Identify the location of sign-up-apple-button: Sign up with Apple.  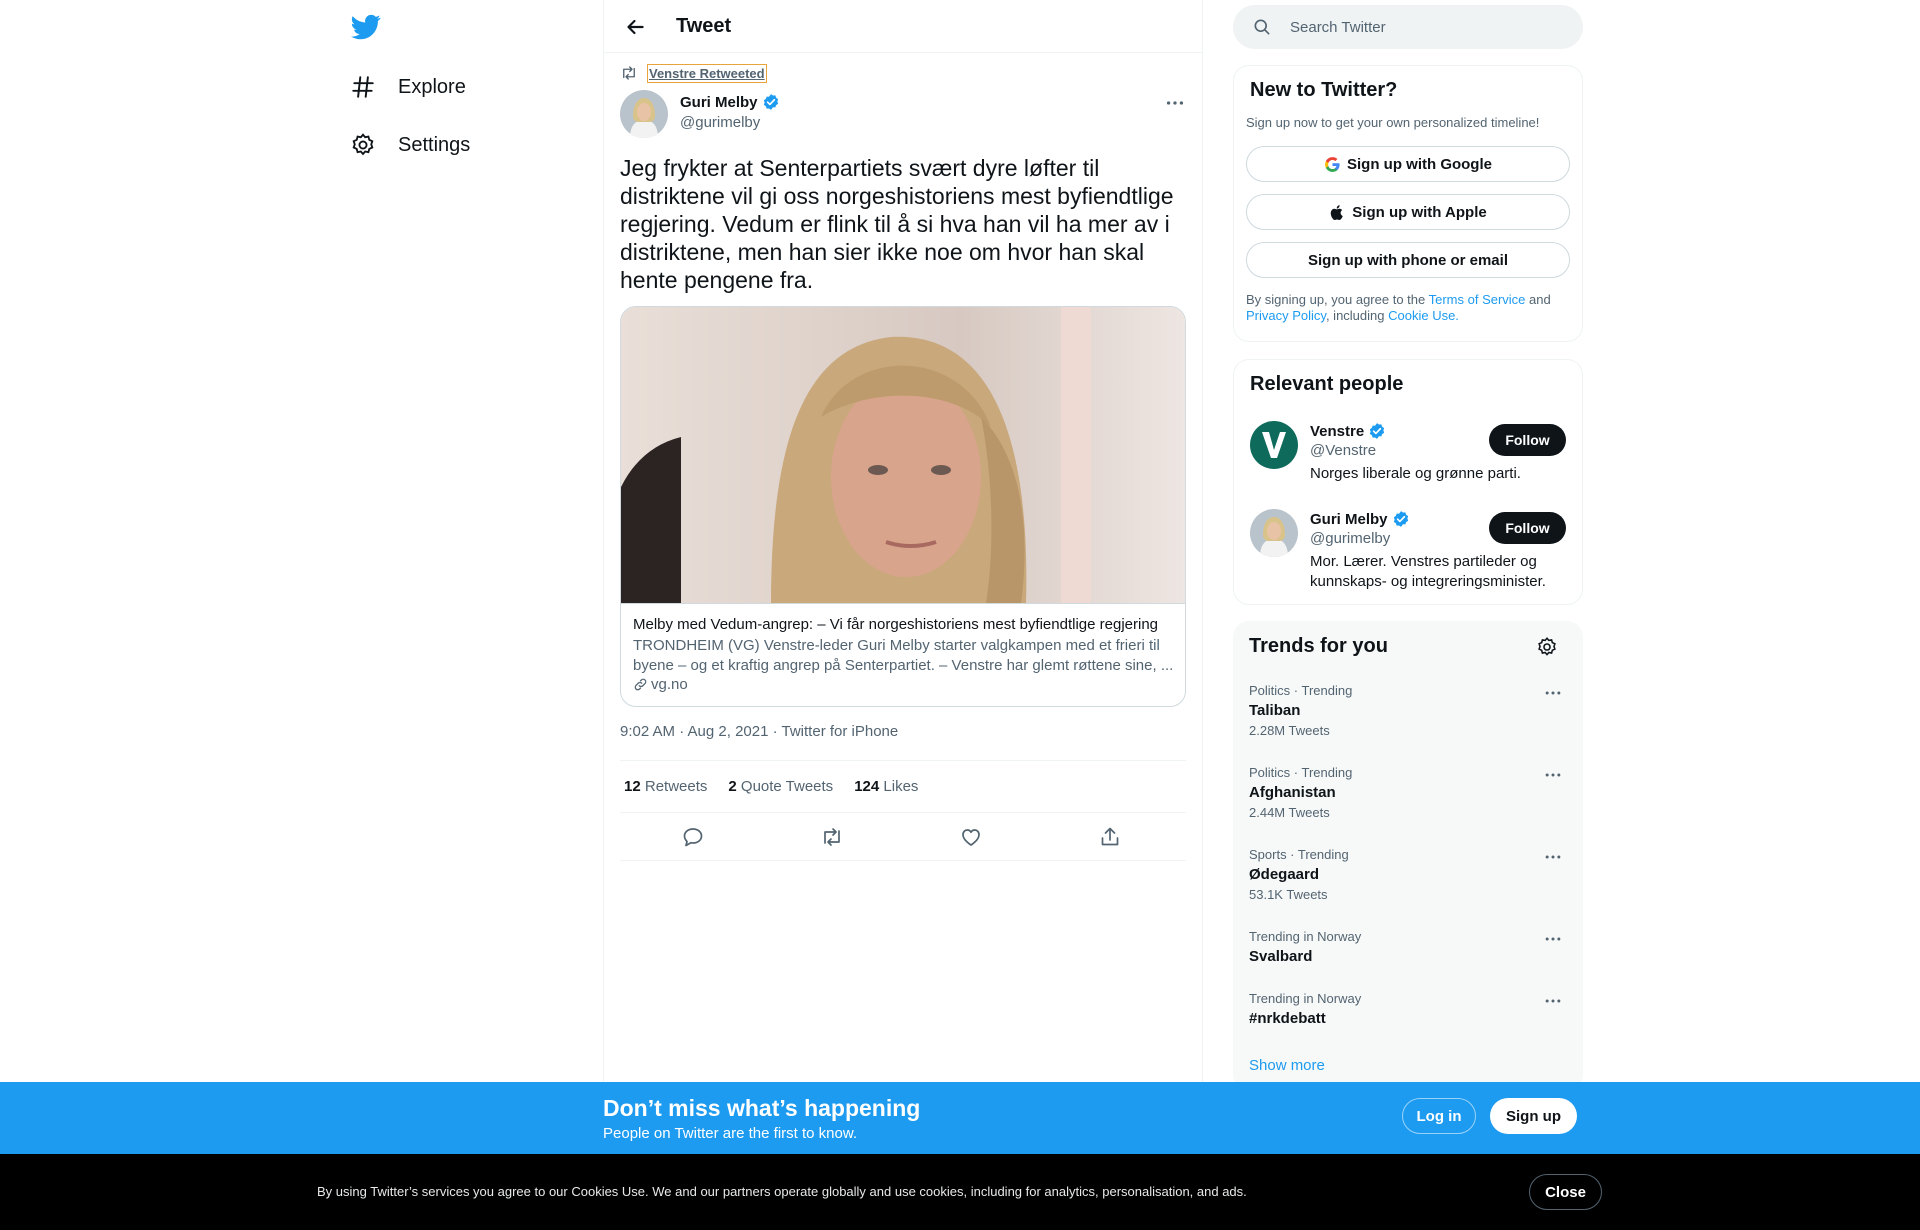
(1408, 212).